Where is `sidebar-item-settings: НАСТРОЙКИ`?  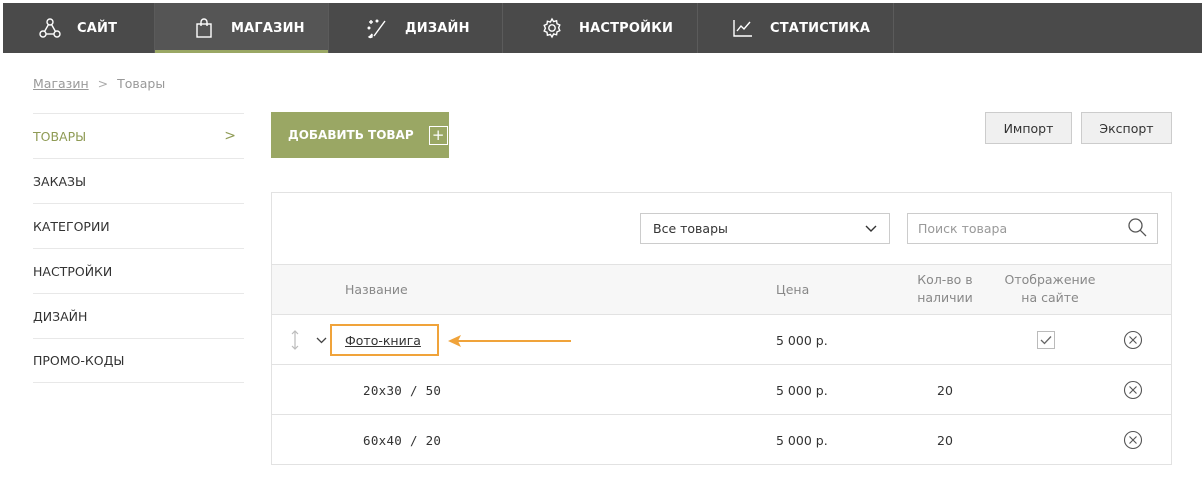
sidebar-item-settings: НАСТРОЙКИ is located at coordinates (138, 270).